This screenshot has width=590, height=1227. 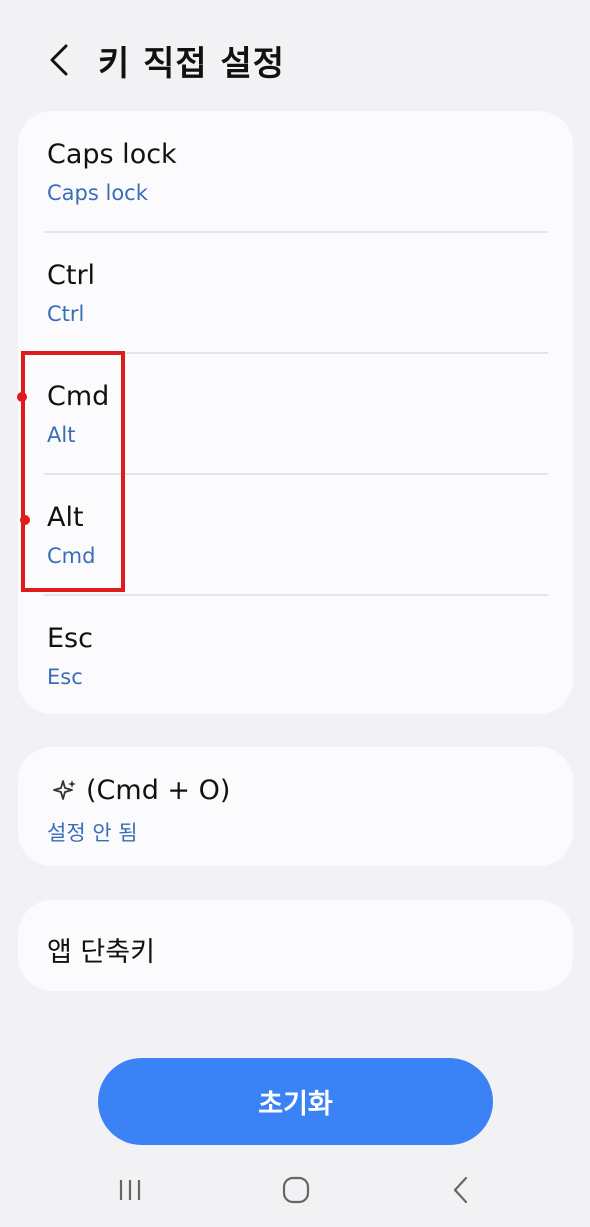 I want to click on reset-button: 초기화, so click(x=295, y=1101).